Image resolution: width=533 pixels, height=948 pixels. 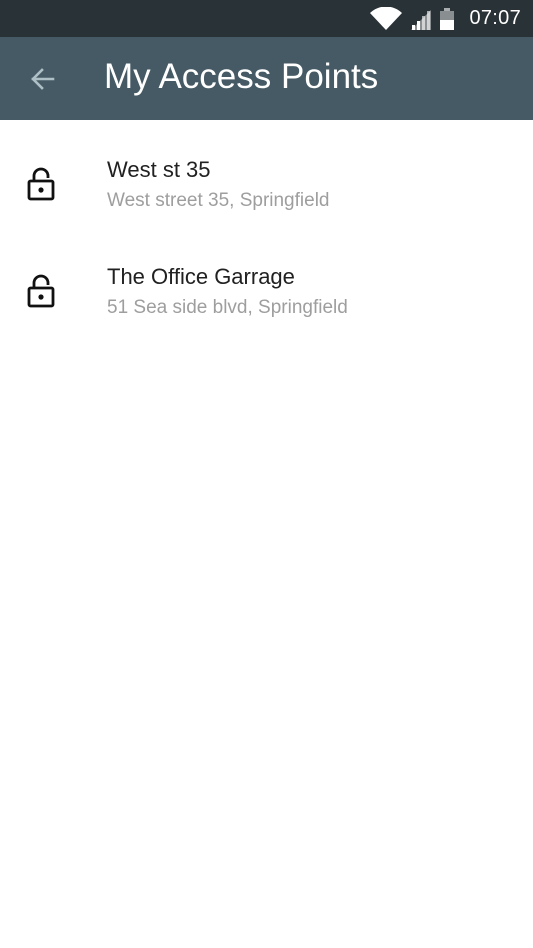 What do you see at coordinates (159, 169) in the screenshot?
I see `access-point-name: West st 35` at bounding box center [159, 169].